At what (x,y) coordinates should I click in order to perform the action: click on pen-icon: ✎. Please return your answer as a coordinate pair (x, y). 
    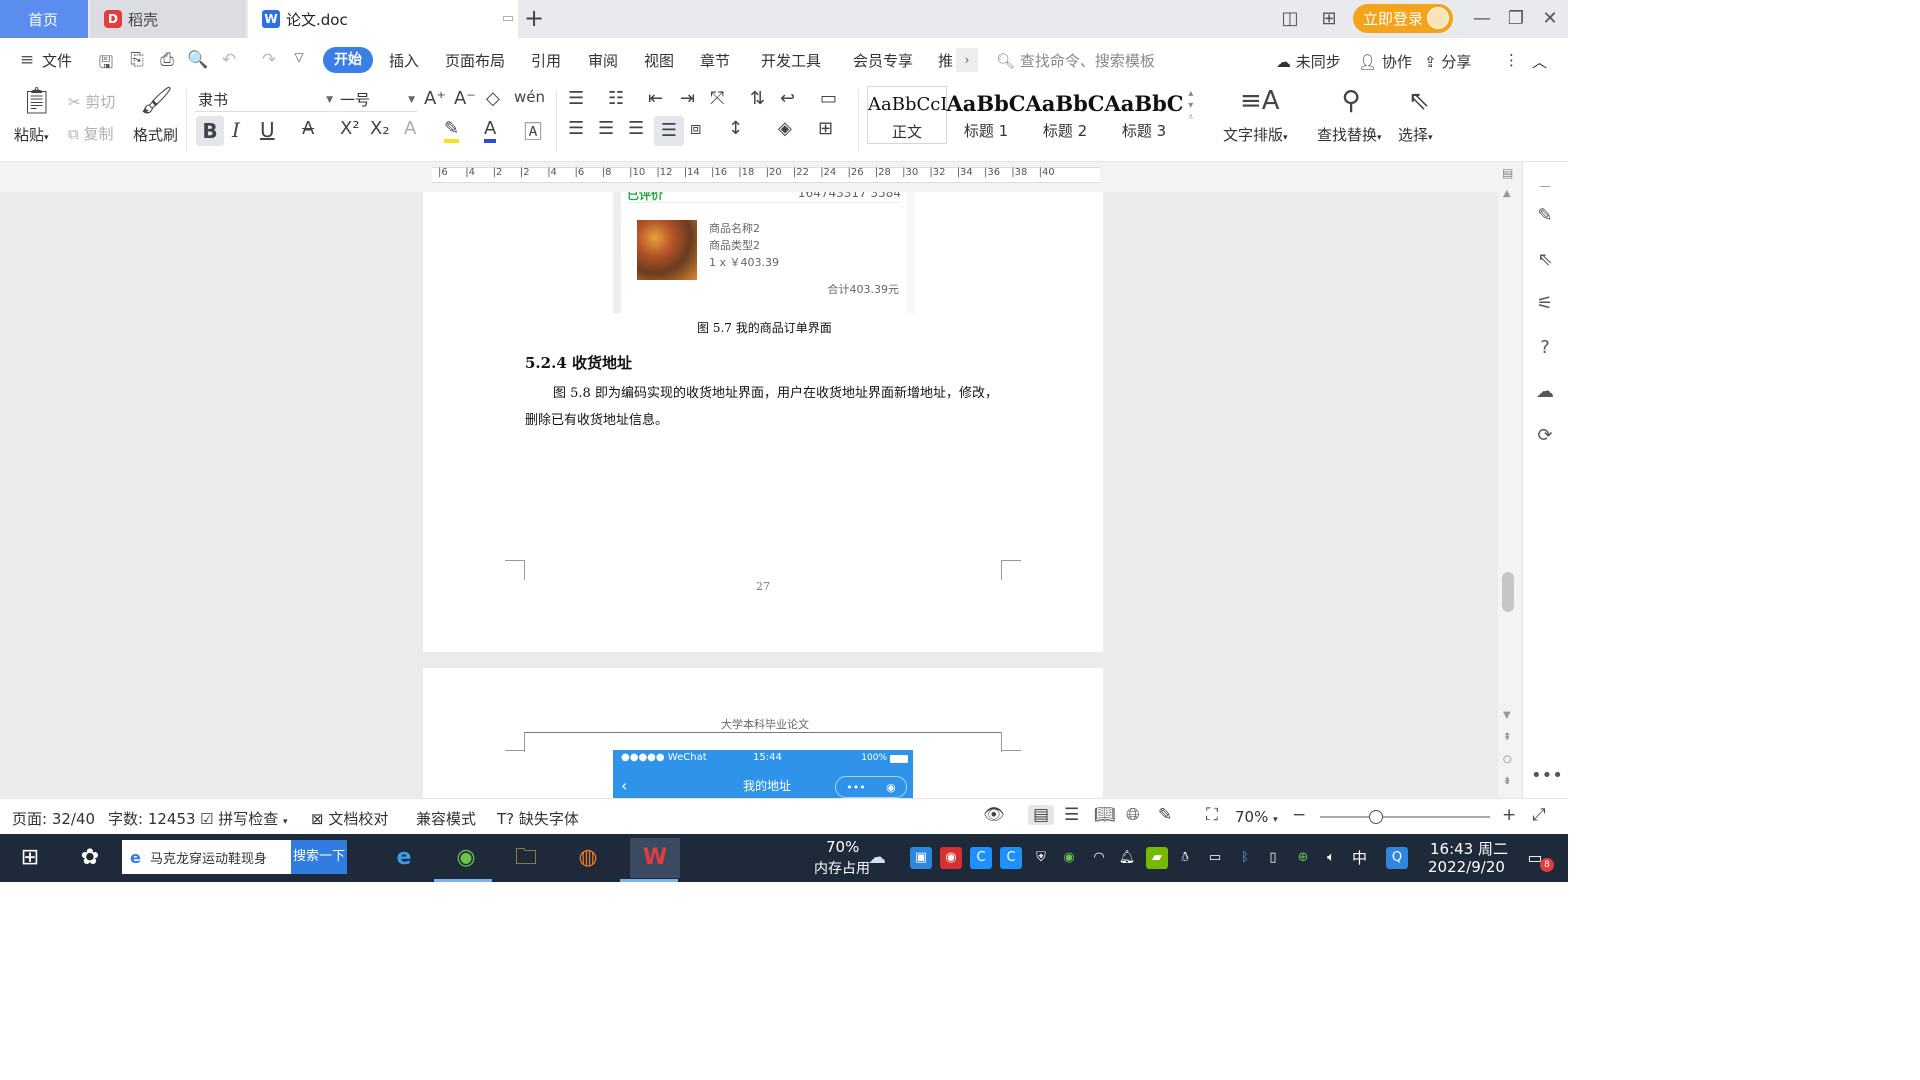
    Looking at the image, I should click on (1545, 216).